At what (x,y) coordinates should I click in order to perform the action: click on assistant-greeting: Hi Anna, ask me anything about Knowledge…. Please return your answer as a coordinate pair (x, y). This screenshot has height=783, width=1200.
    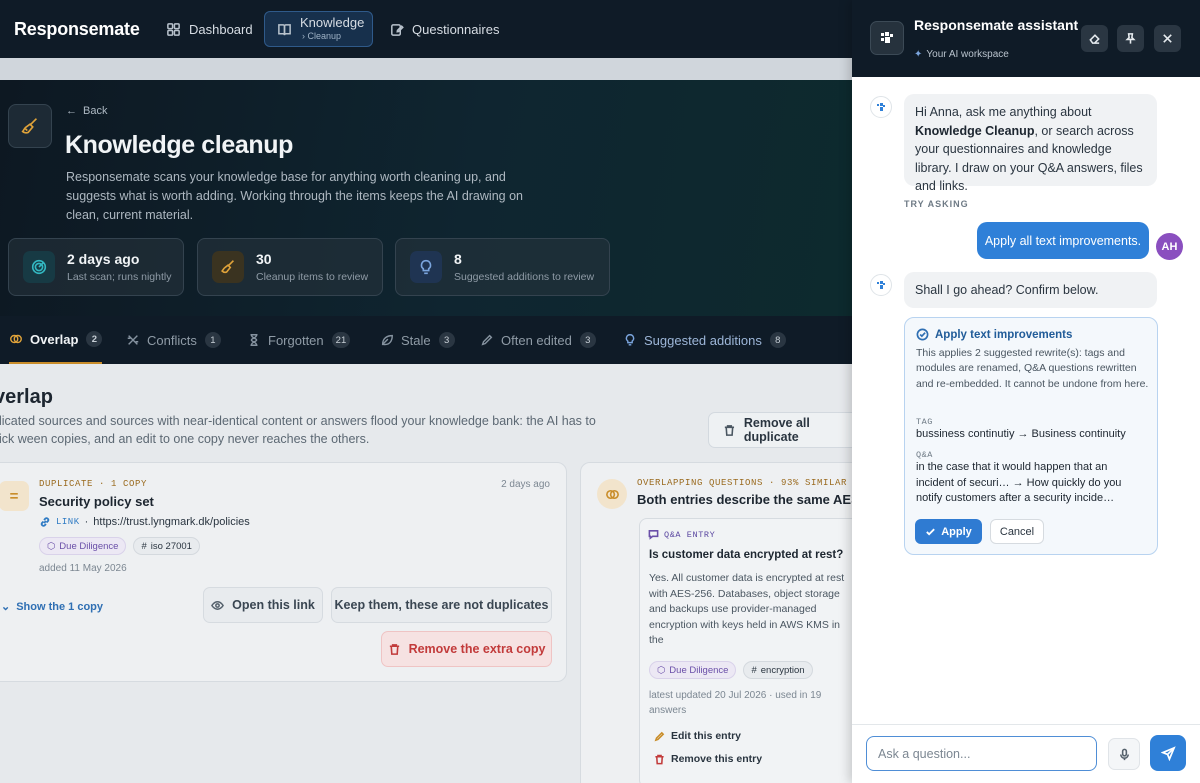
    Looking at the image, I should click on (1030, 143).